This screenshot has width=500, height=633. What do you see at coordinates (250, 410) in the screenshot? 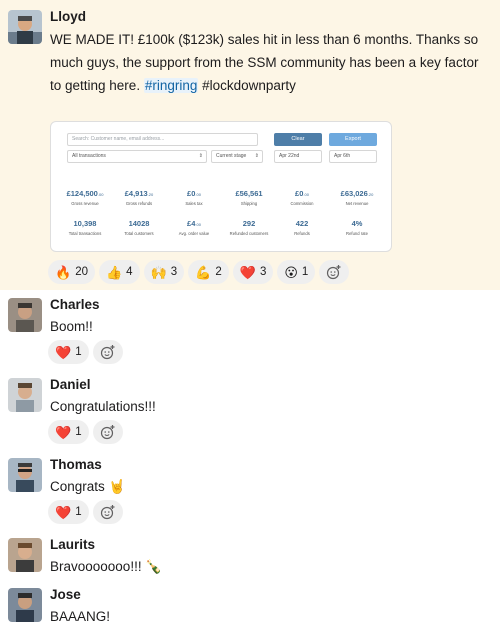
I see `message-daniel: Daniel Congratulations!!! ❤️ 1` at bounding box center [250, 410].